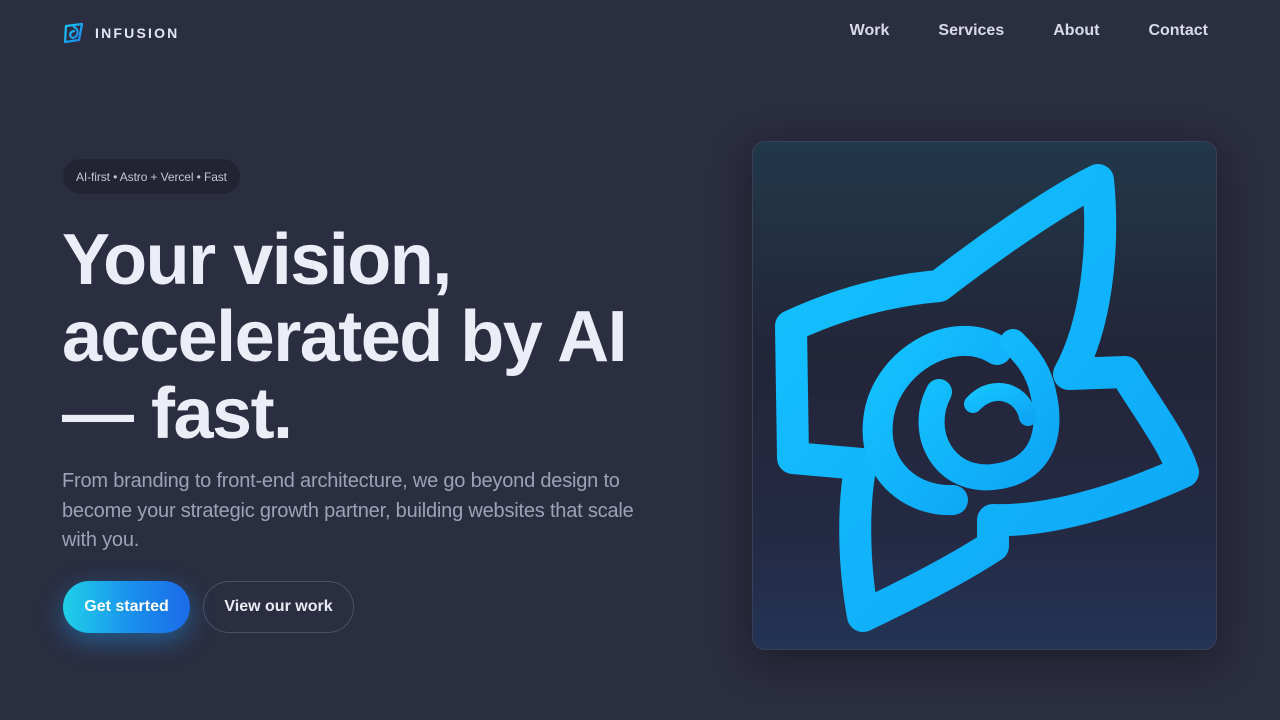 The height and width of the screenshot is (720, 1280). What do you see at coordinates (177, 414) in the screenshot?
I see `hero-headline-line-3: — fast.` at bounding box center [177, 414].